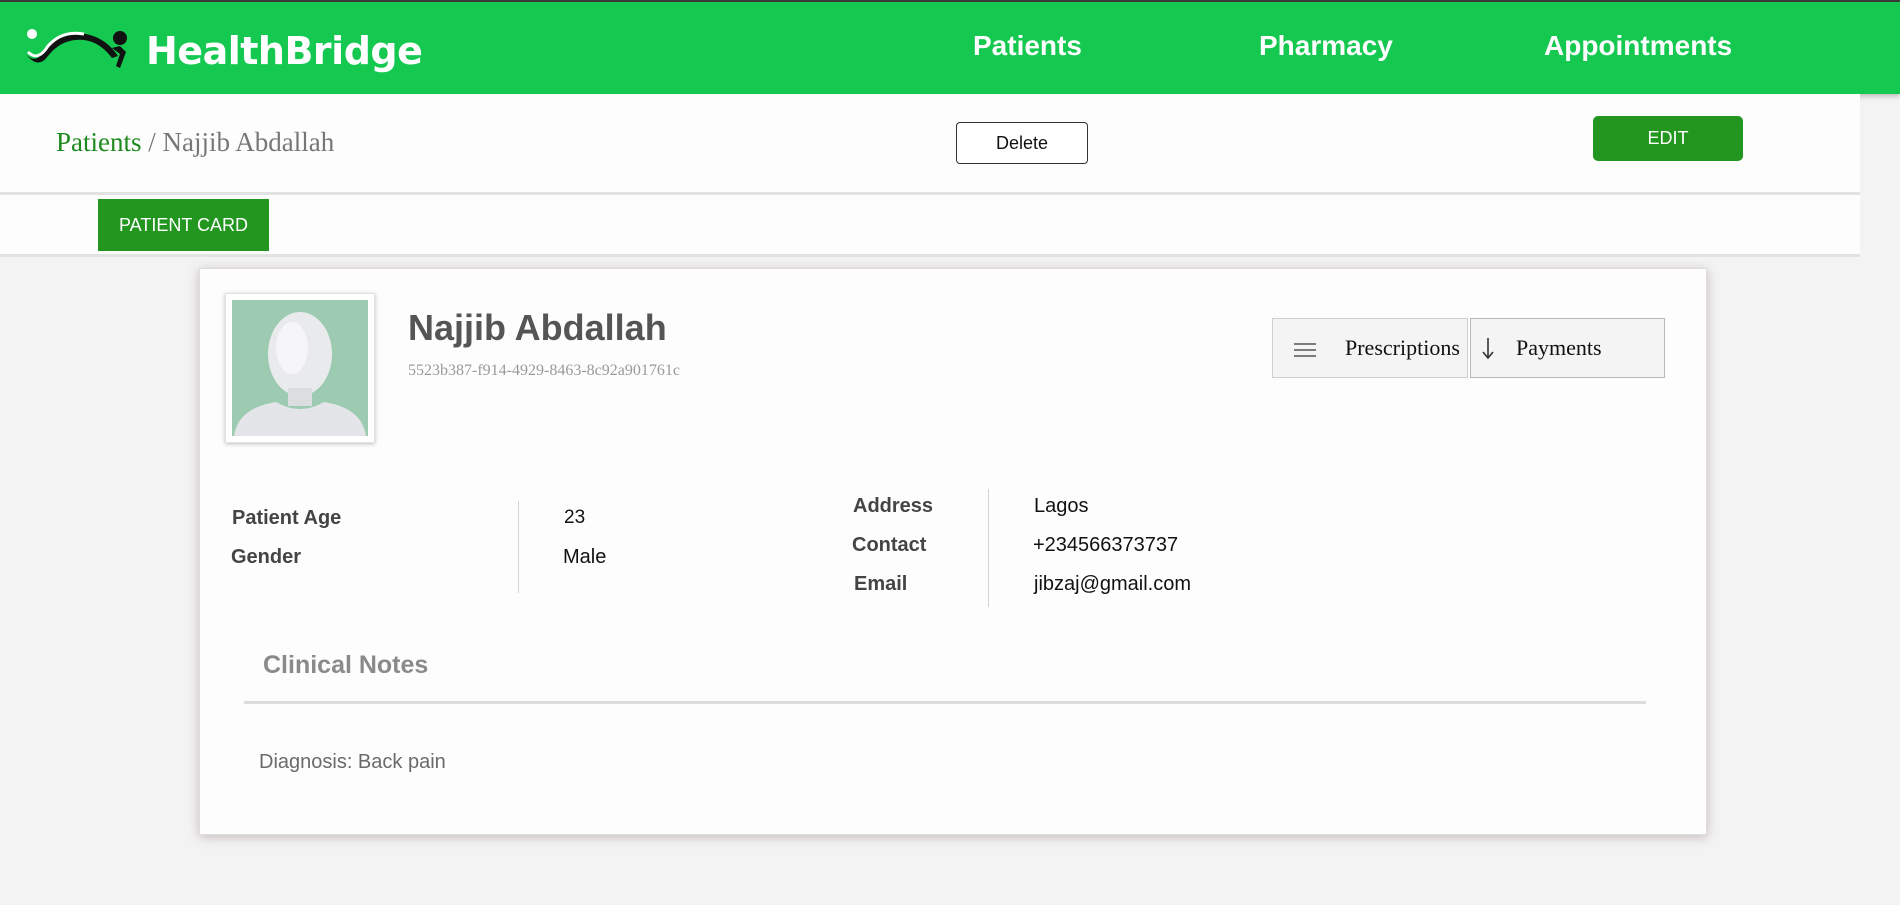 The width and height of the screenshot is (1900, 905). Describe the element at coordinates (1559, 347) in the screenshot. I see `payments-label: Payments` at that location.